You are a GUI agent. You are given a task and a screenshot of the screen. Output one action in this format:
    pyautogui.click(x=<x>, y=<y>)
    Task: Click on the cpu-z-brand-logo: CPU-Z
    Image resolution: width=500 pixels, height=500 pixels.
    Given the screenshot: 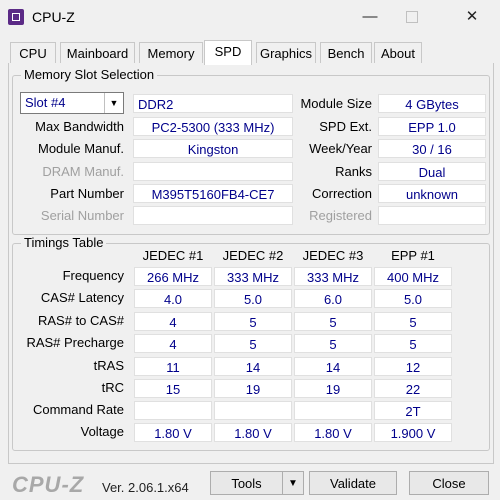 What is the action you would take?
    pyautogui.click(x=48, y=484)
    